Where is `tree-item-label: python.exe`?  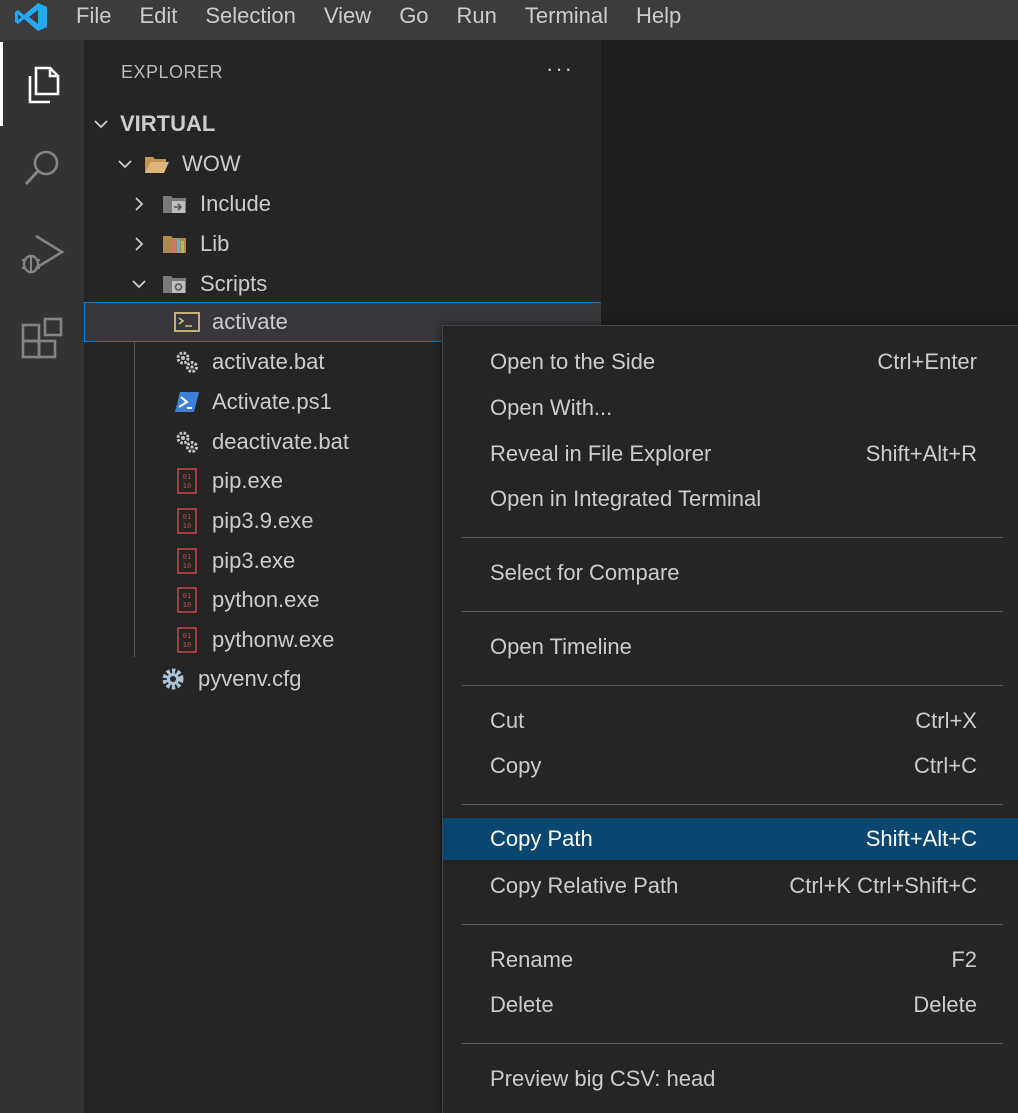
tree-item-label: python.exe is located at coordinates (266, 599).